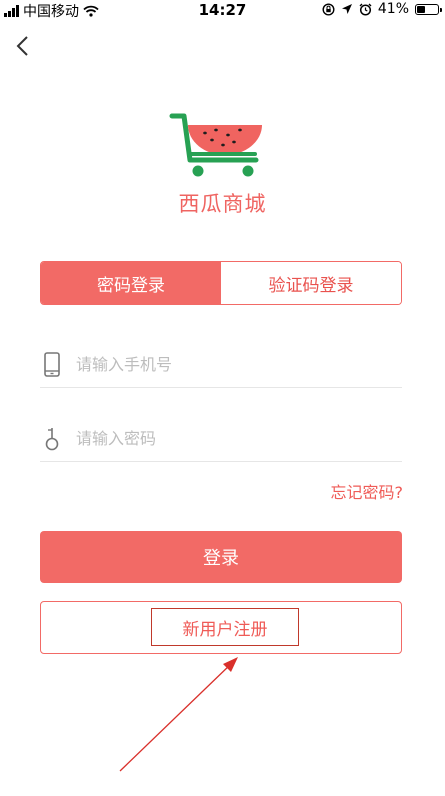 The height and width of the screenshot is (796, 445). Describe the element at coordinates (131, 283) in the screenshot. I see `tab-password-login: 密码登录` at that location.